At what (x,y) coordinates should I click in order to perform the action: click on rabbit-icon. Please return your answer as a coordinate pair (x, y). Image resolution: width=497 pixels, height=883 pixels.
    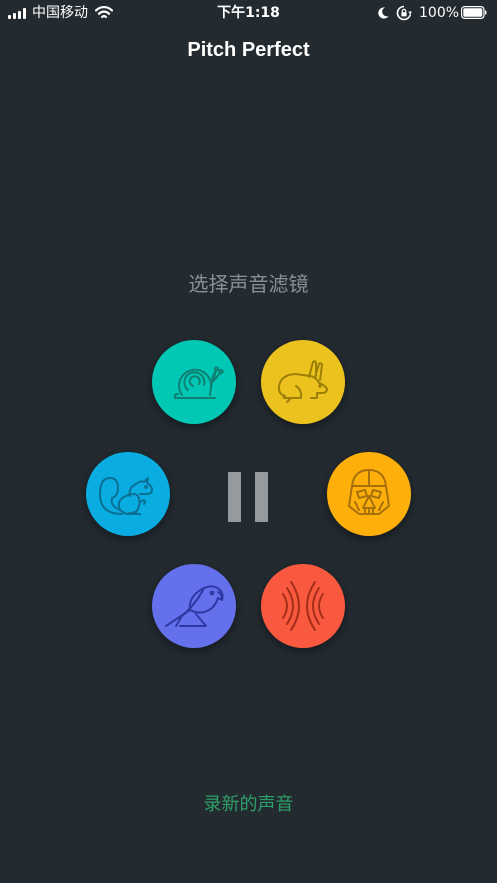
    Looking at the image, I should click on (302, 381).